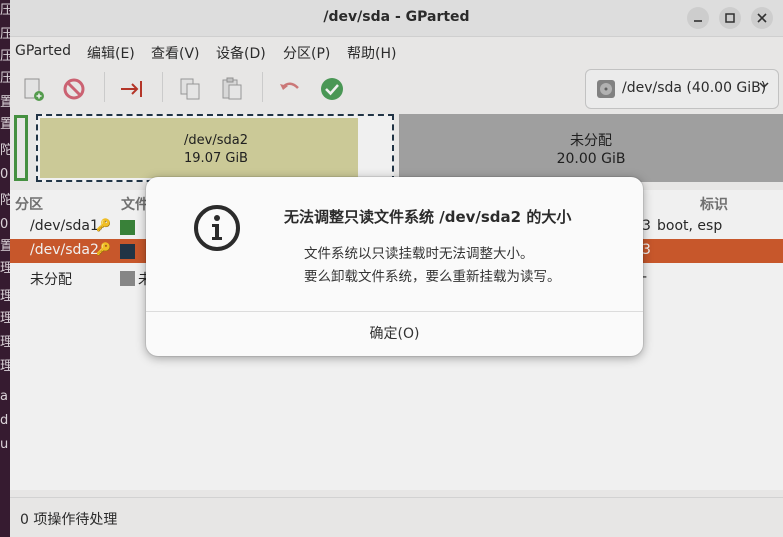 Image resolution: width=783 pixels, height=537 pixels. Describe the element at coordinates (428, 217) in the screenshot. I see `dialog-title: 无法调整只读文件系统 /dev/sda2 的大小` at that location.